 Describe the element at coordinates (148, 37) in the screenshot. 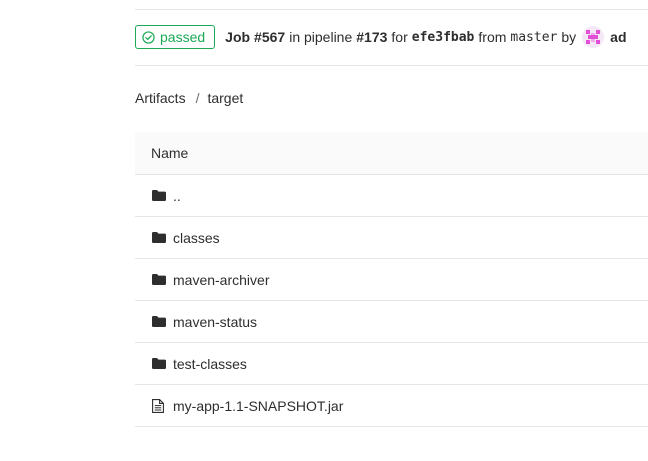

I see `check-circle-icon` at that location.